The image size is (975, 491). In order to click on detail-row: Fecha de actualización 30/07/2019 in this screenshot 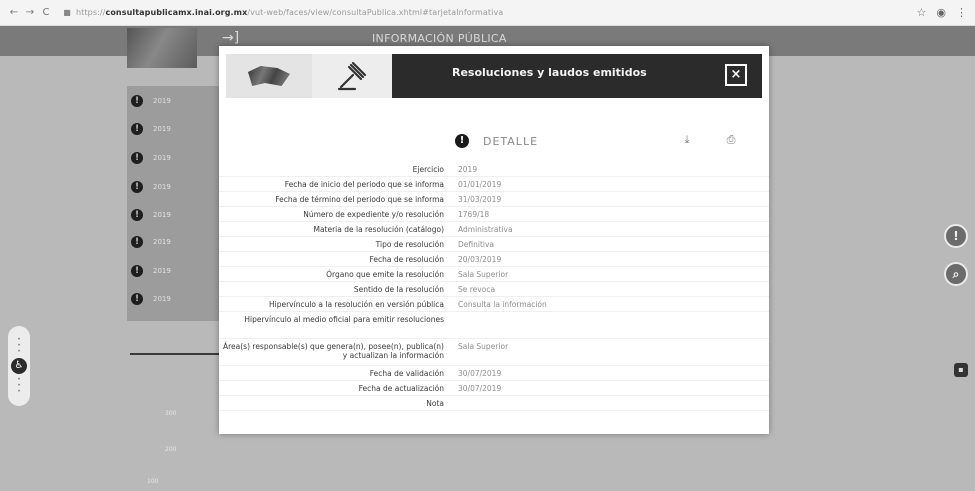, I will do `click(494, 388)`.